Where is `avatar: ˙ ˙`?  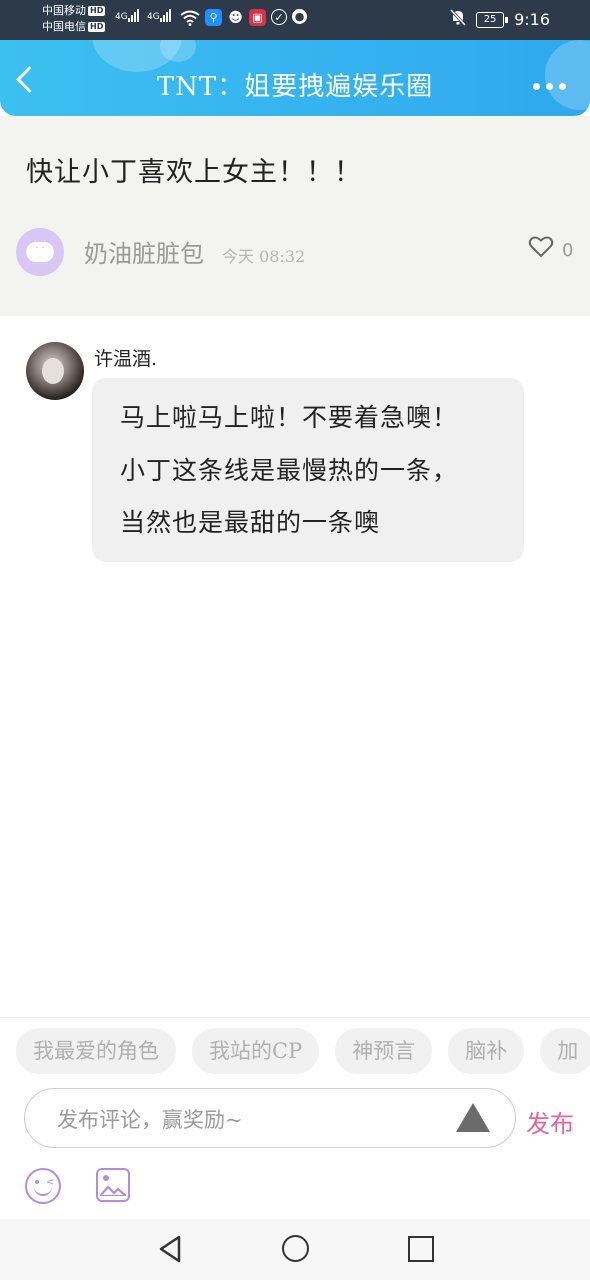 avatar: ˙ ˙ is located at coordinates (40, 252).